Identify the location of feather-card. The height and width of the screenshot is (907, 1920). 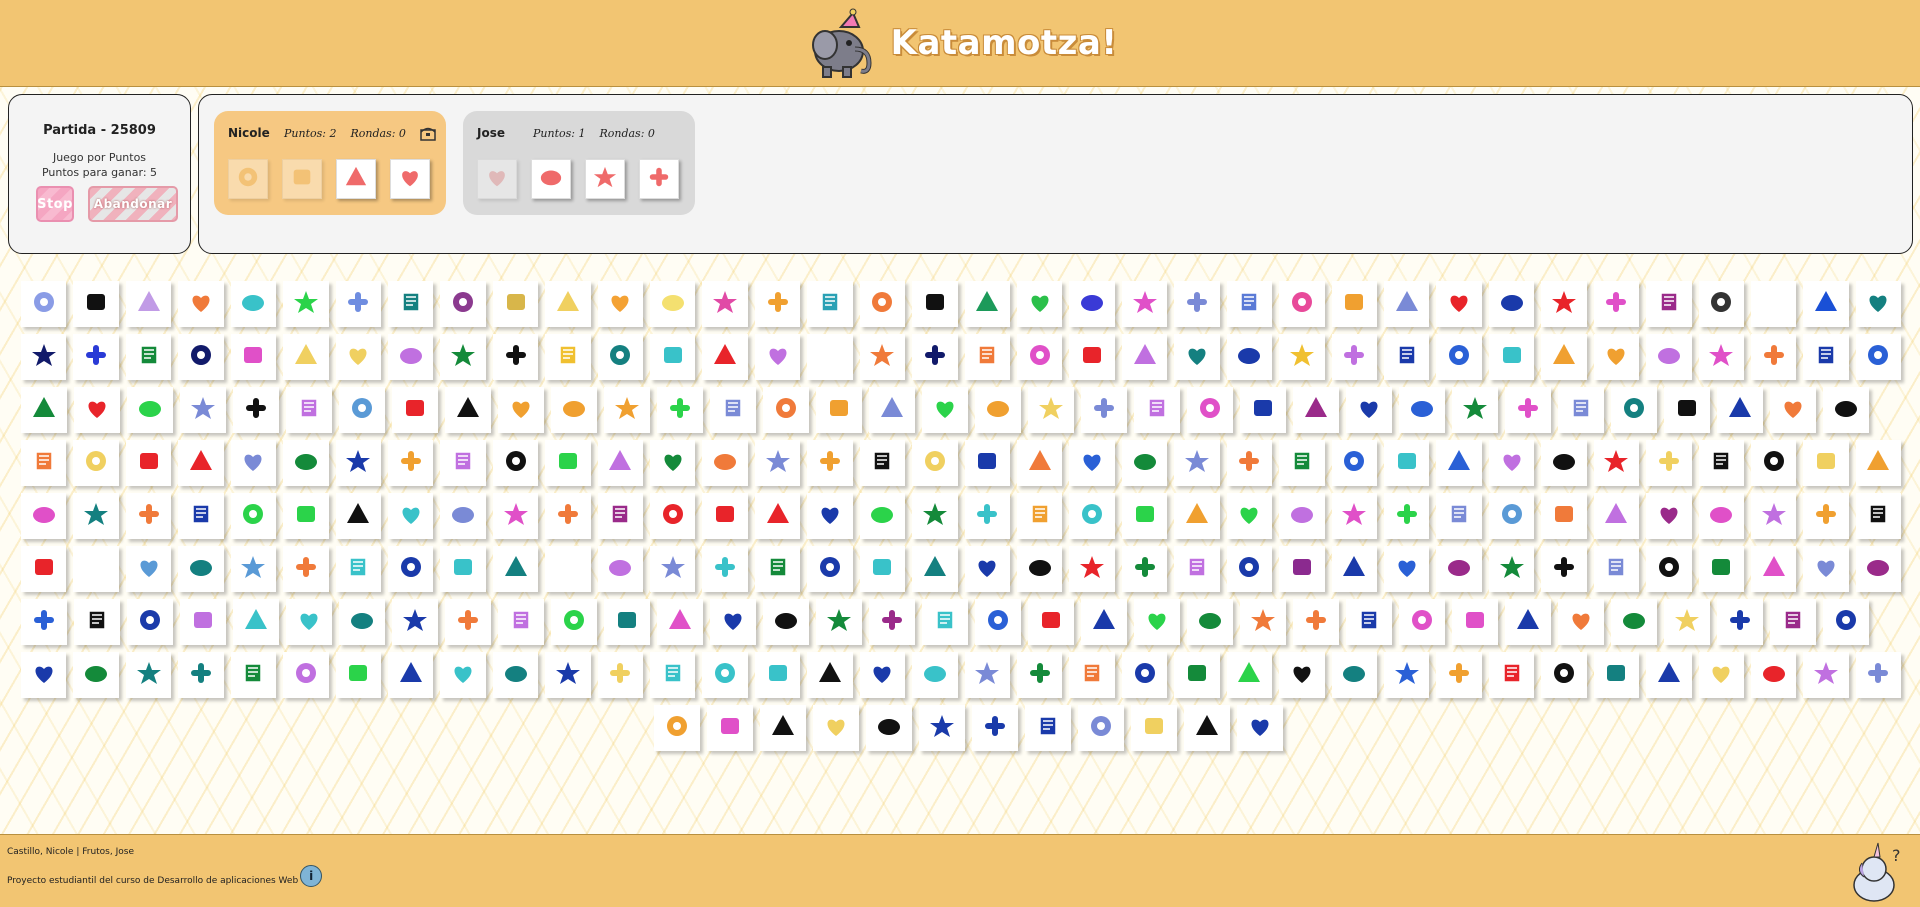
(356, 179).